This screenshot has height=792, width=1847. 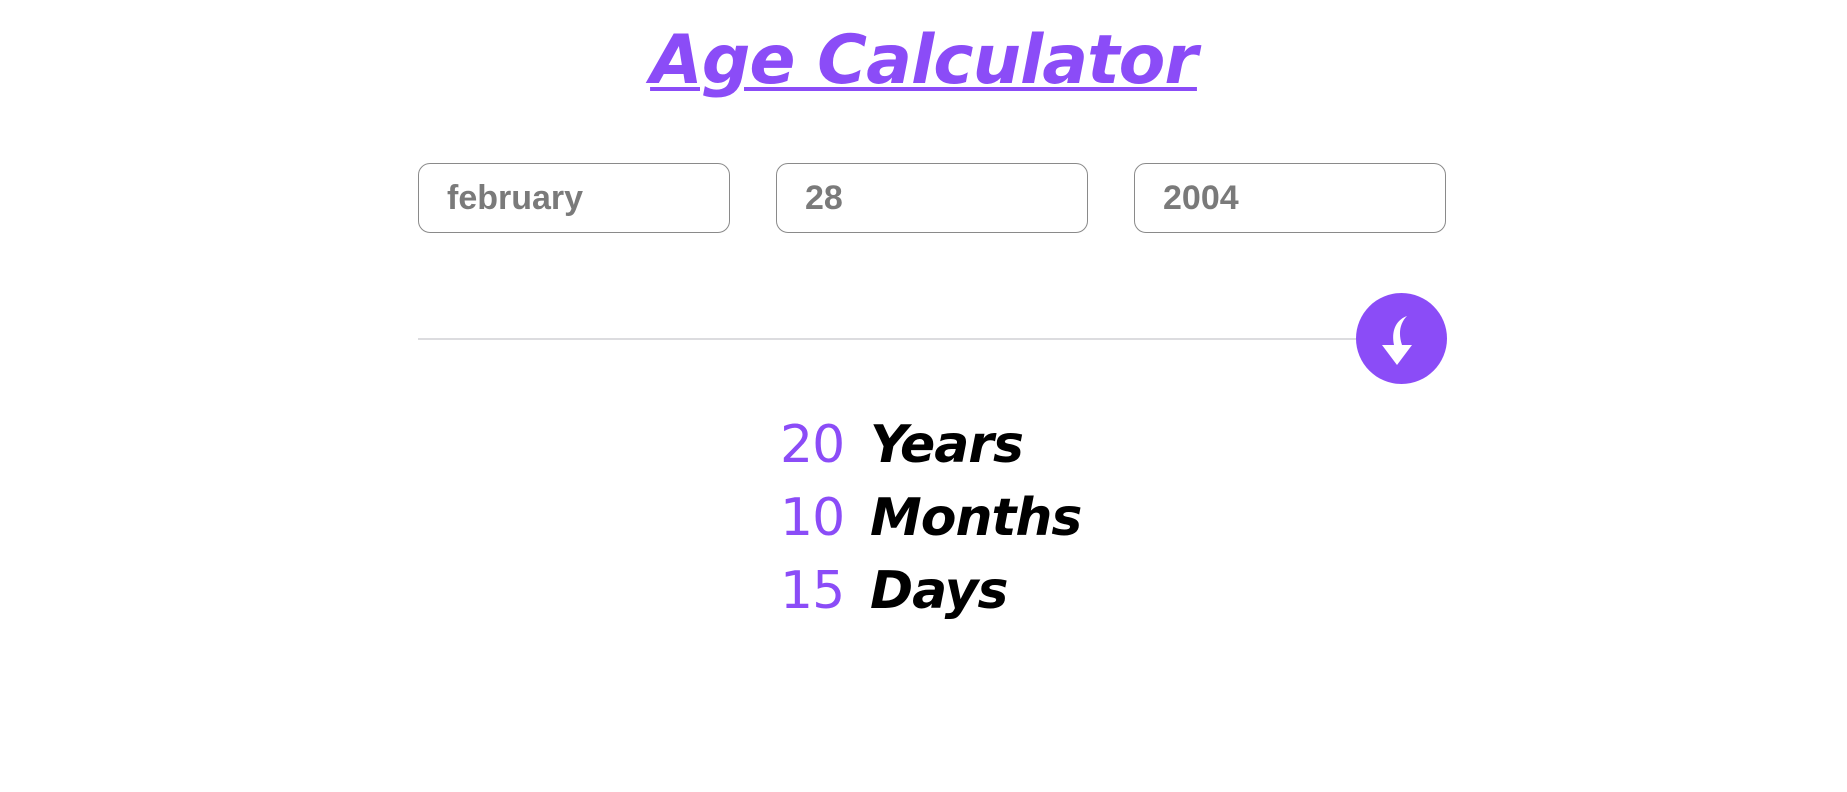 What do you see at coordinates (1290, 198) in the screenshot?
I see `year-input` at bounding box center [1290, 198].